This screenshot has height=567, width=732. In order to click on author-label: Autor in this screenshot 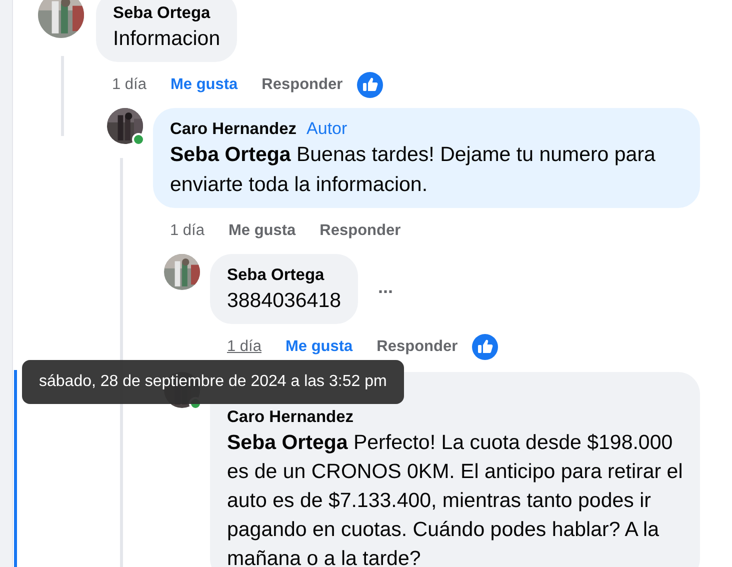, I will do `click(327, 129)`.